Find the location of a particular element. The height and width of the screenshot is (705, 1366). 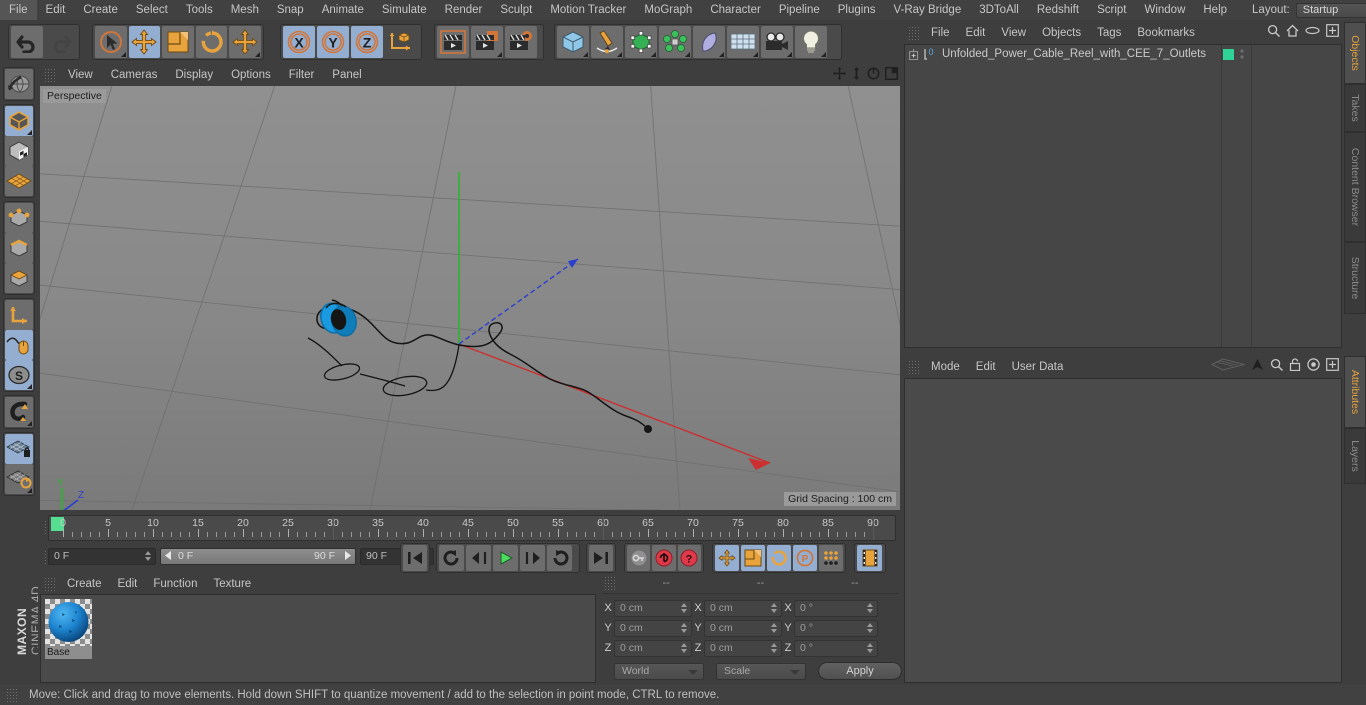

points-mode is located at coordinates (19, 218).